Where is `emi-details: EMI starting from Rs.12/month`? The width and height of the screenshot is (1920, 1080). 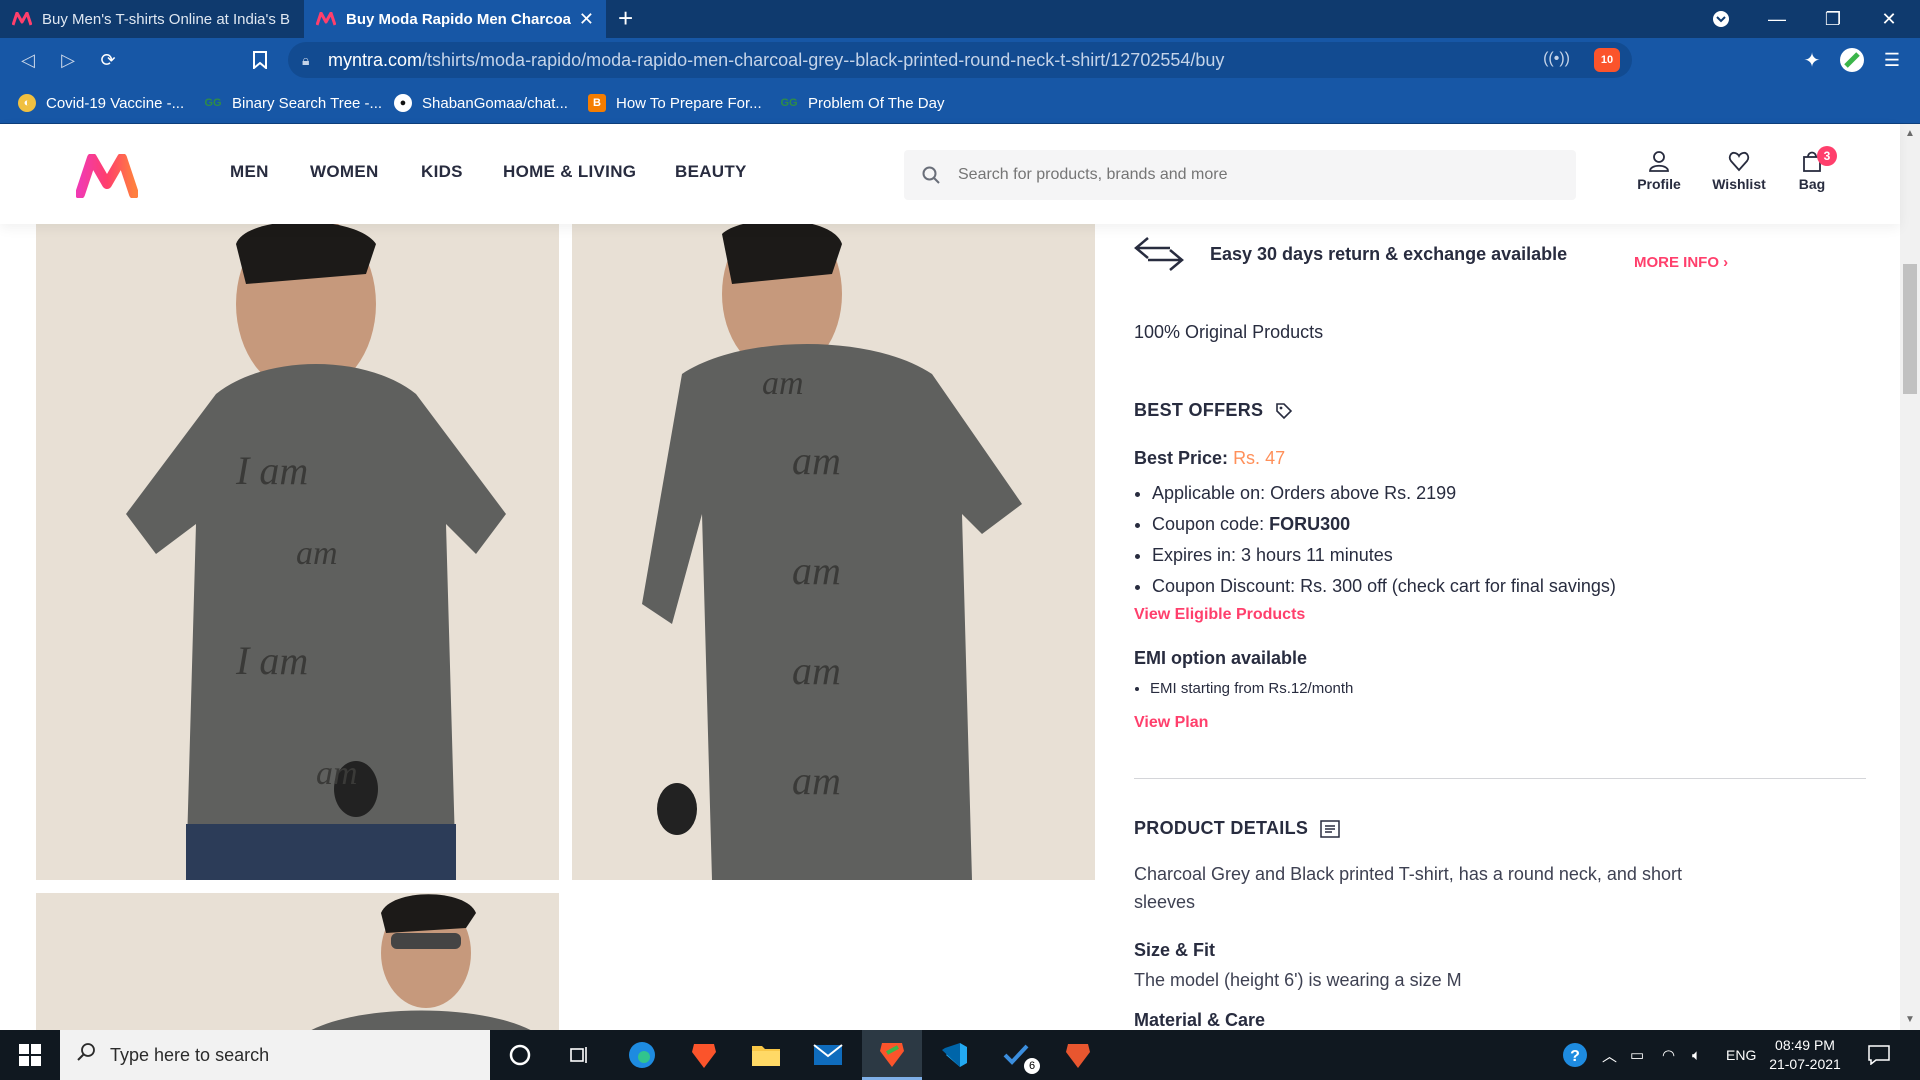 emi-details: EMI starting from Rs.12/month is located at coordinates (1251, 688).